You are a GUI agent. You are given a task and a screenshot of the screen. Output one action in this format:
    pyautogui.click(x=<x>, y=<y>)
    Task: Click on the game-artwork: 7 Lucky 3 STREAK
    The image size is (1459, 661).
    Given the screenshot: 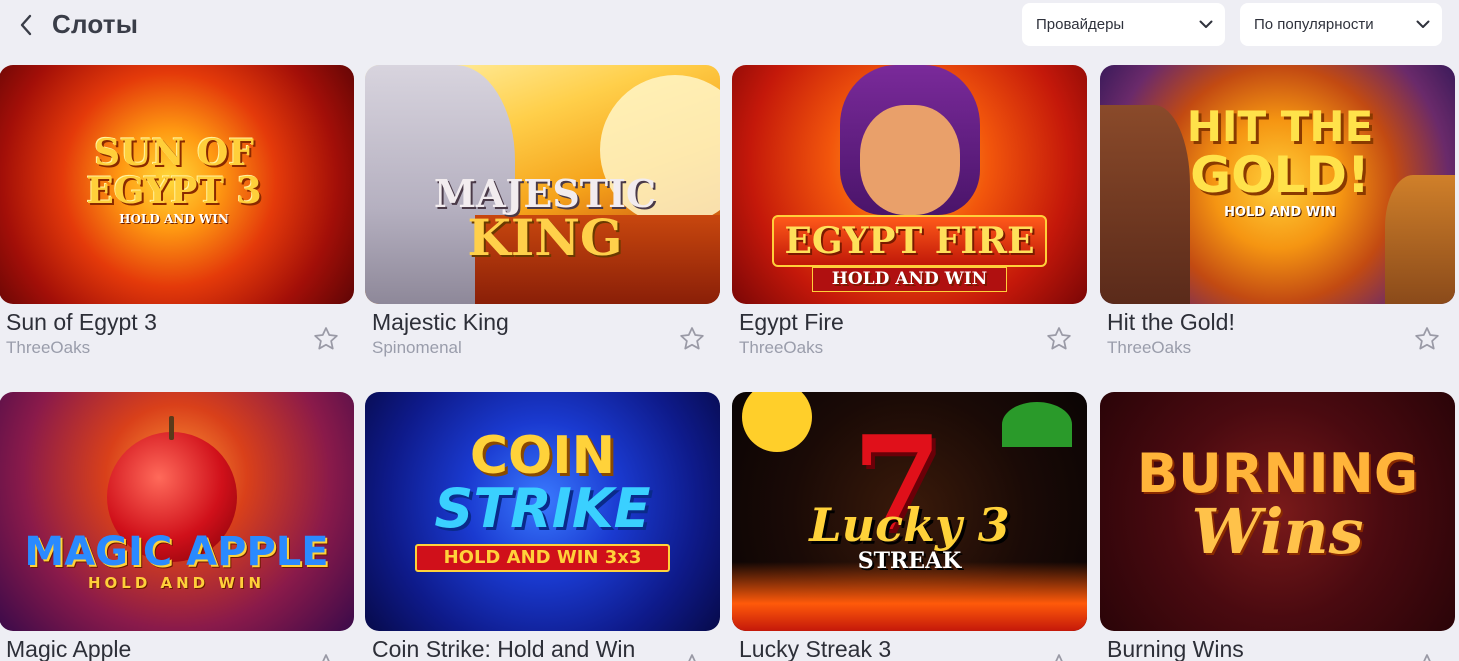 What is the action you would take?
    pyautogui.click(x=909, y=511)
    